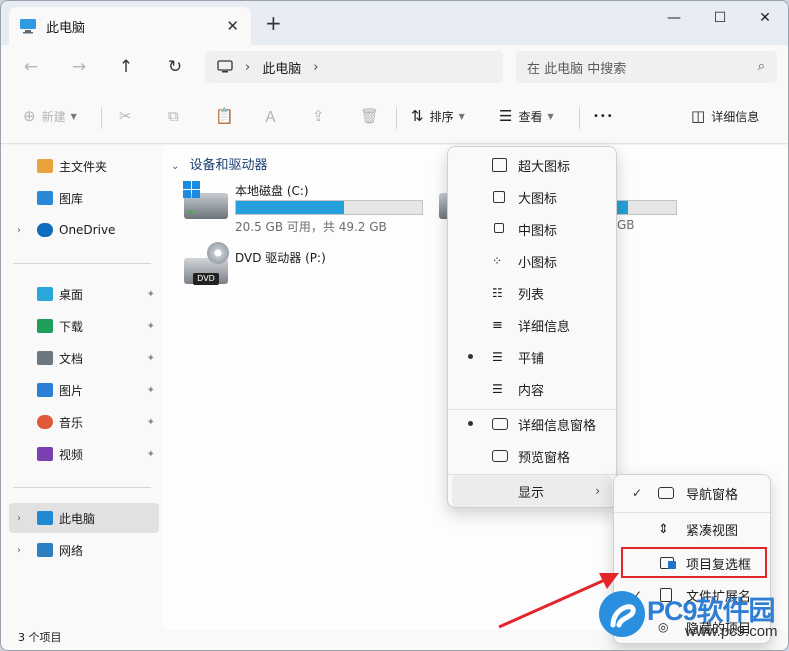 Image resolution: width=789 pixels, height=651 pixels. What do you see at coordinates (31, 67) in the screenshot?
I see `back-button: ←` at bounding box center [31, 67].